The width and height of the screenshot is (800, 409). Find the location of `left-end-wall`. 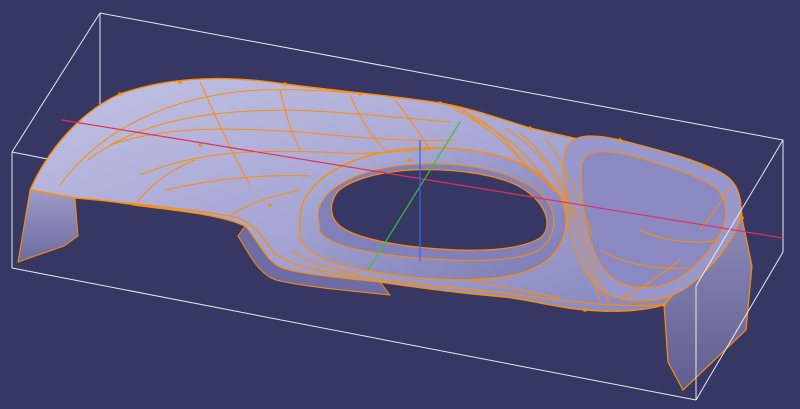

left-end-wall is located at coordinates (48, 226).